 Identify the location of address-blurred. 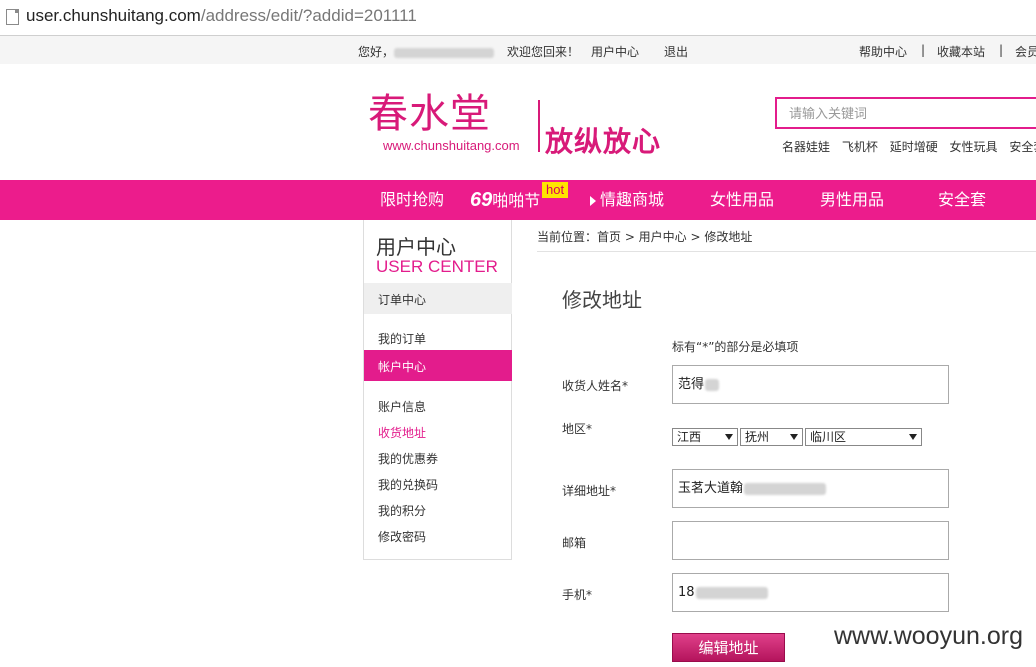
(785, 488).